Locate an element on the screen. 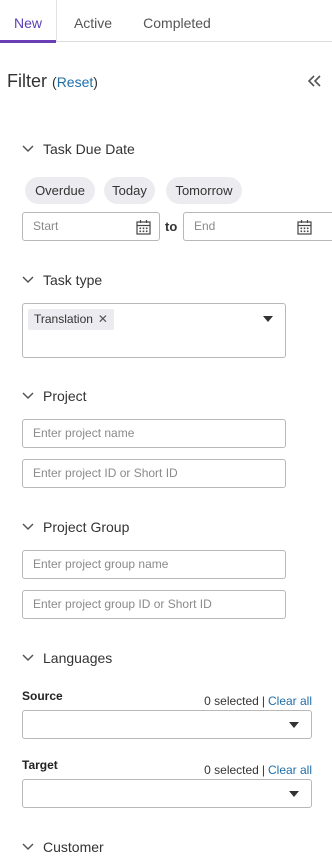 Image resolution: width=332 pixels, height=860 pixels. task-type-tag: Translation ✕ is located at coordinates (71, 319).